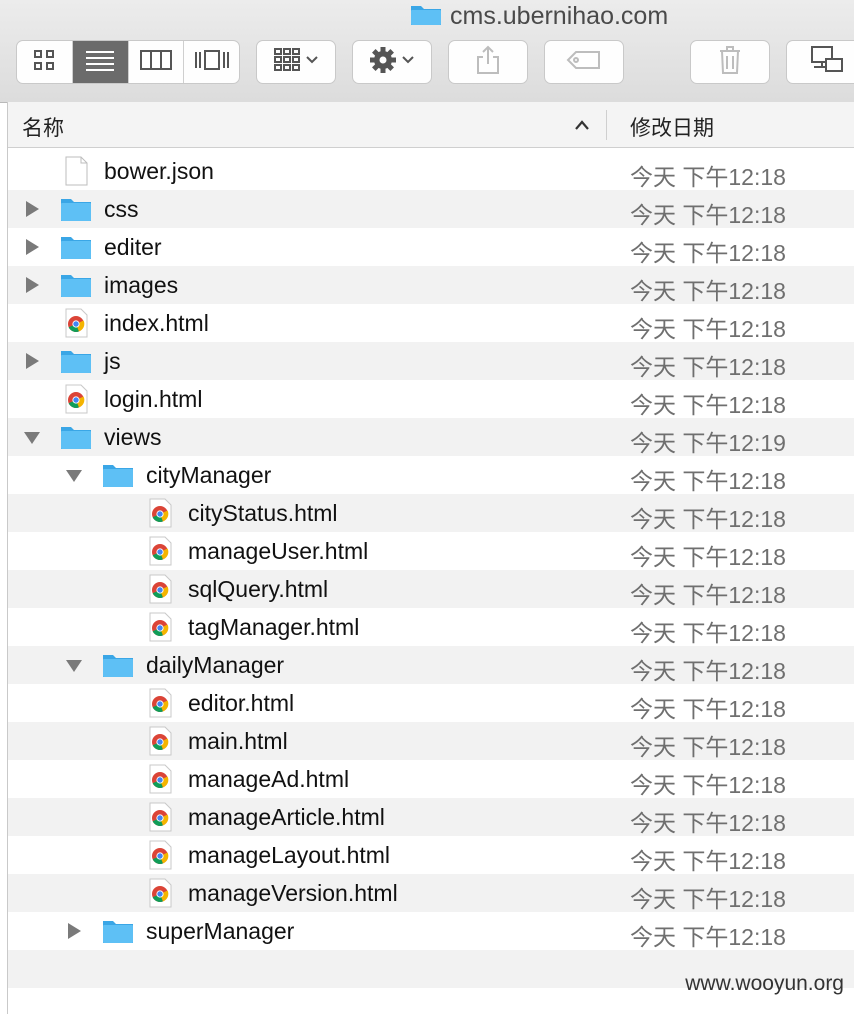 This screenshot has width=854, height=1026. I want to click on column-view-button, so click(157, 62).